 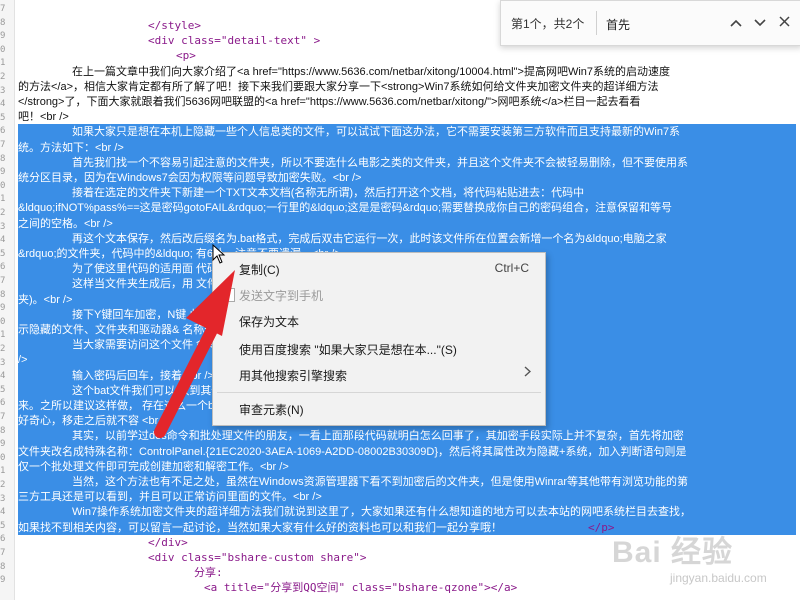 I want to click on find-match-count: 第1个，共2个, so click(x=548, y=24).